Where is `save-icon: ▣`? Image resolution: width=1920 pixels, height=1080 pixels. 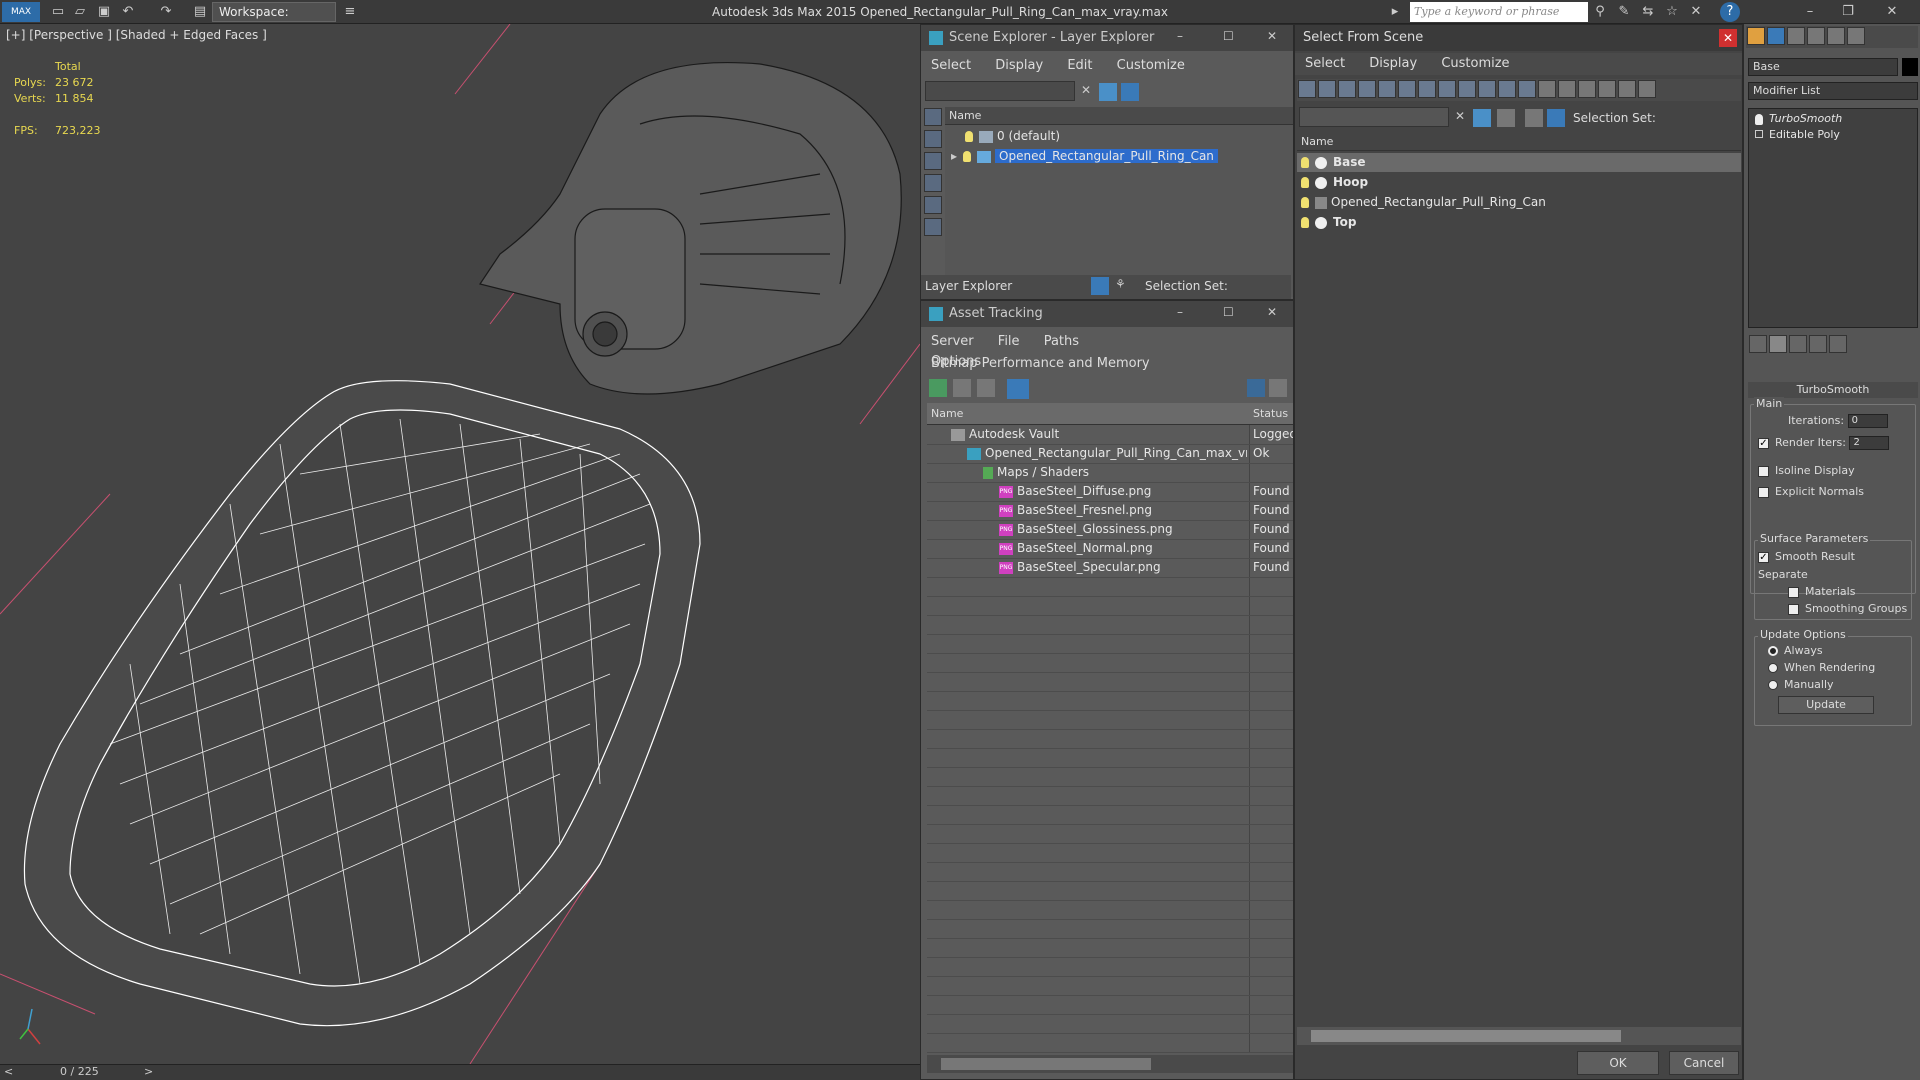 save-icon: ▣ is located at coordinates (104, 12).